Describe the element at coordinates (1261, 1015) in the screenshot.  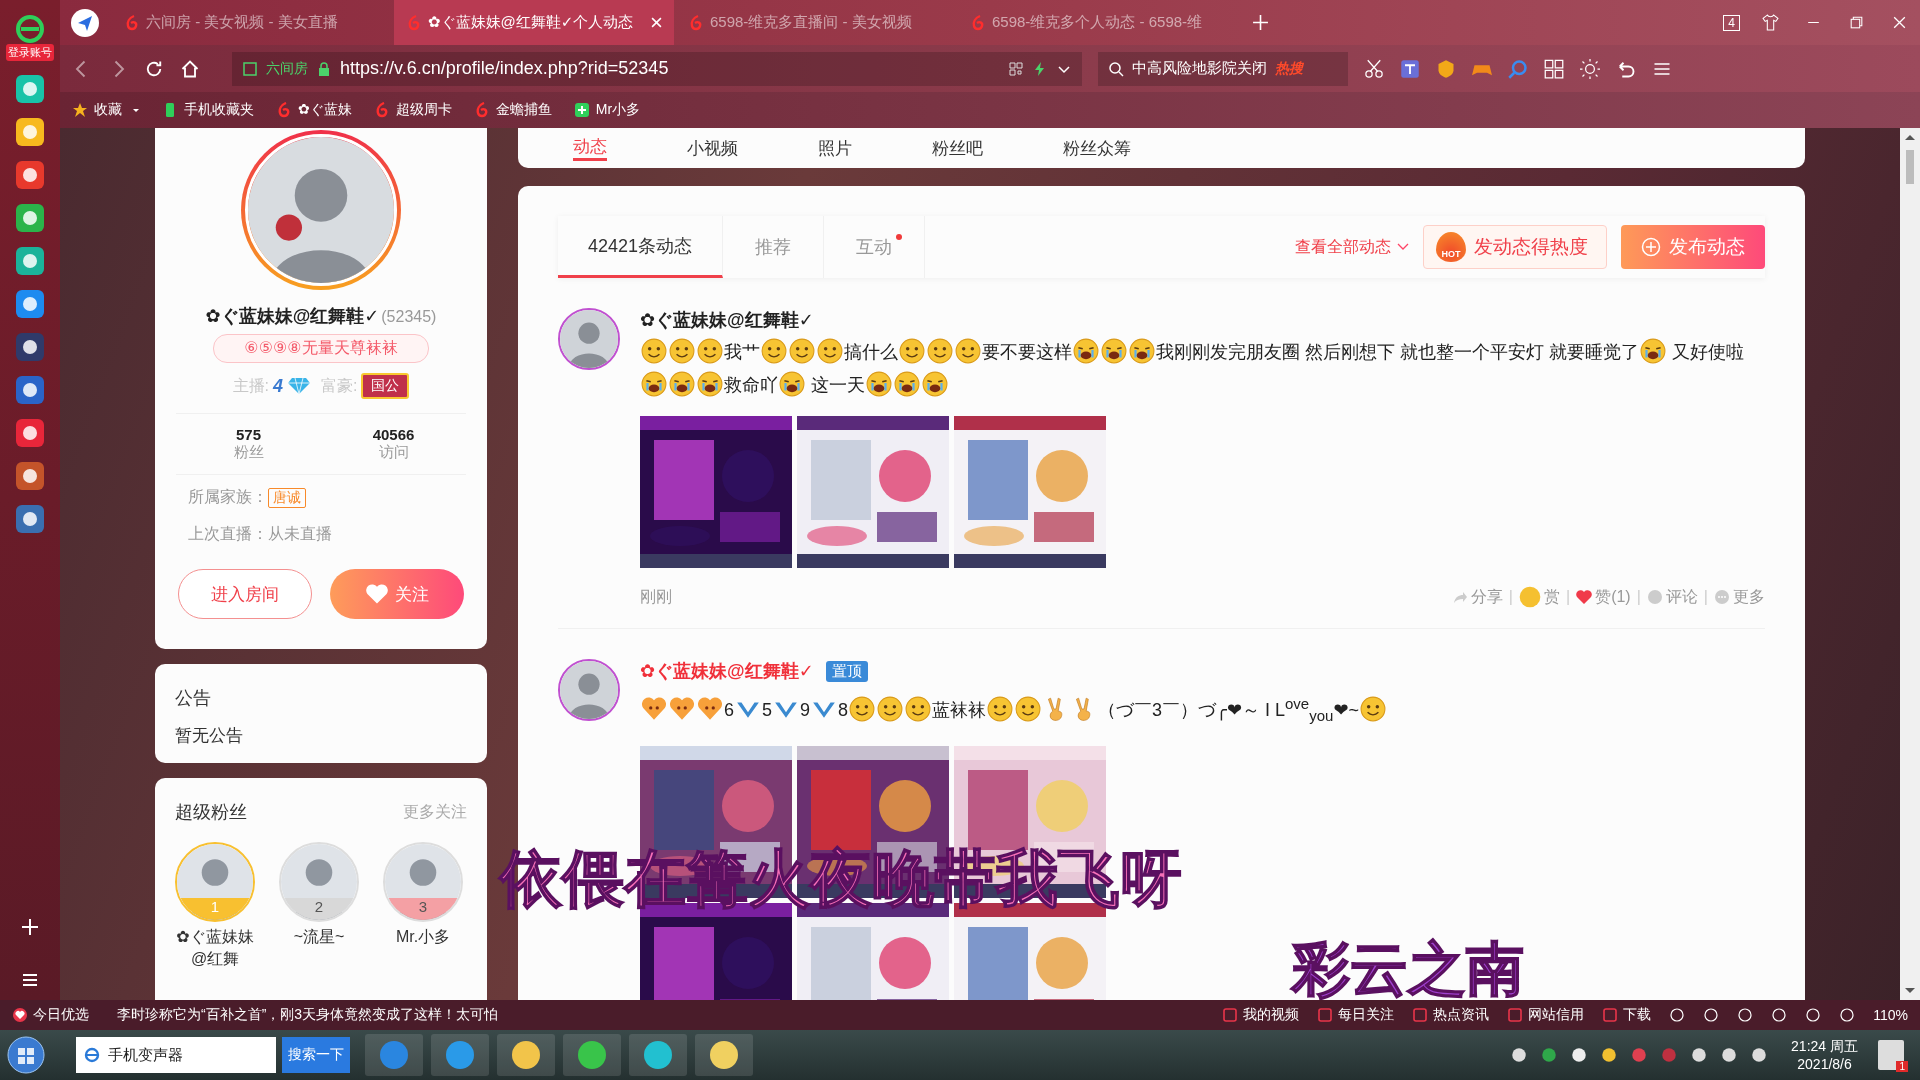
I see `status-item: 我的视频` at that location.